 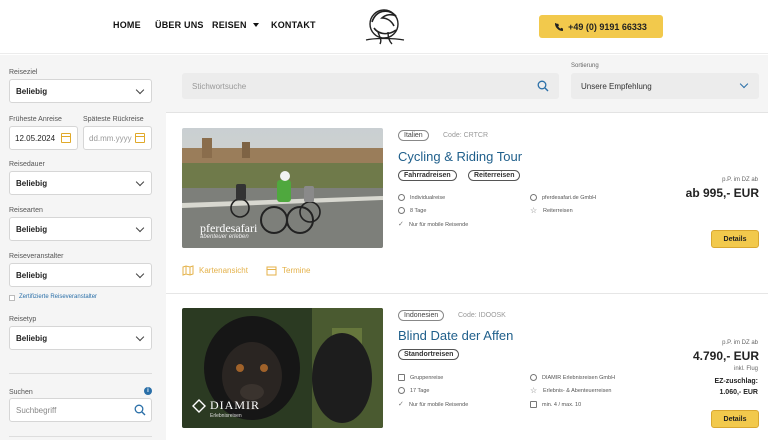 I want to click on anreise-date-input: 12.05.2024, so click(x=43, y=138).